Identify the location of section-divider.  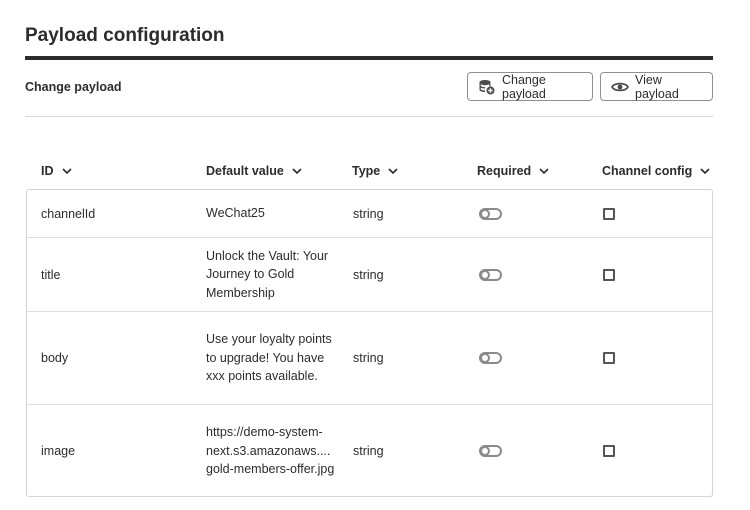
(369, 116).